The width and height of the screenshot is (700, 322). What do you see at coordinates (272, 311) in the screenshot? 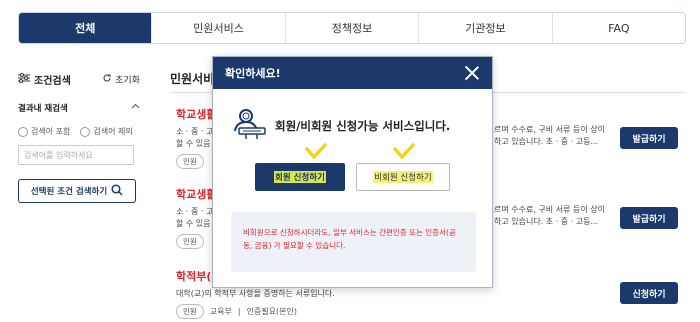
I see `item-auth: 인증필요(본인)` at bounding box center [272, 311].